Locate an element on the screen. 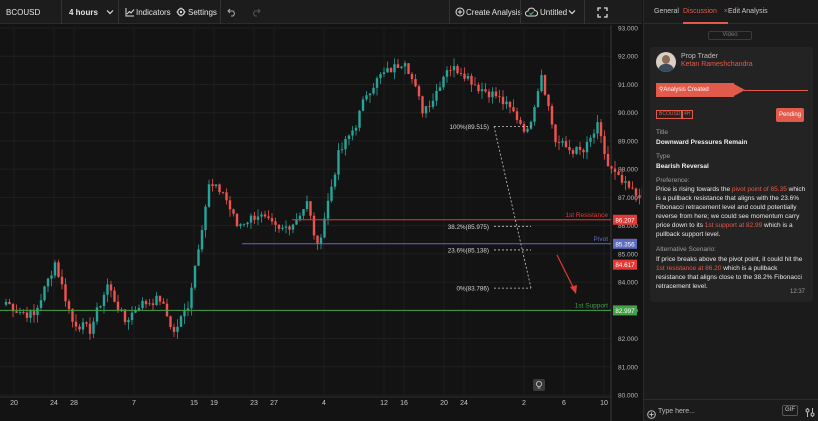 The height and width of the screenshot is (421, 818). indicators-icon is located at coordinates (130, 12).